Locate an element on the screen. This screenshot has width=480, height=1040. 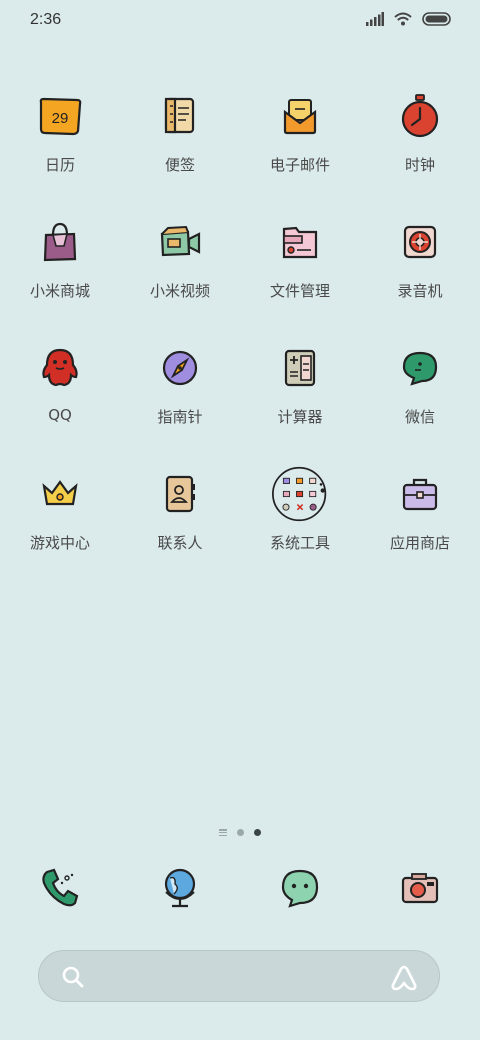
battery-icon is located at coordinates (436, 19).